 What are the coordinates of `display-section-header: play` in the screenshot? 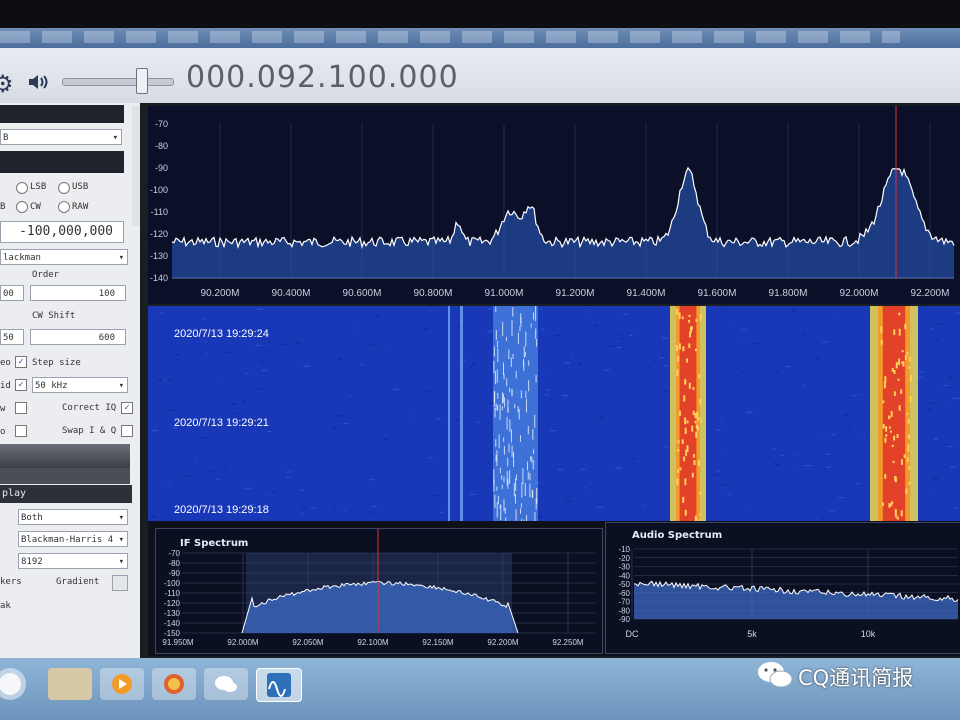 It's located at (66, 494).